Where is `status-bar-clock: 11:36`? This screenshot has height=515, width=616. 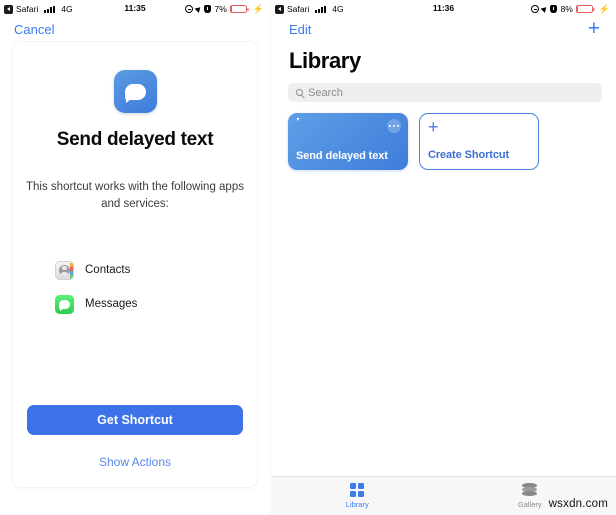 status-bar-clock: 11:36 is located at coordinates (443, 8).